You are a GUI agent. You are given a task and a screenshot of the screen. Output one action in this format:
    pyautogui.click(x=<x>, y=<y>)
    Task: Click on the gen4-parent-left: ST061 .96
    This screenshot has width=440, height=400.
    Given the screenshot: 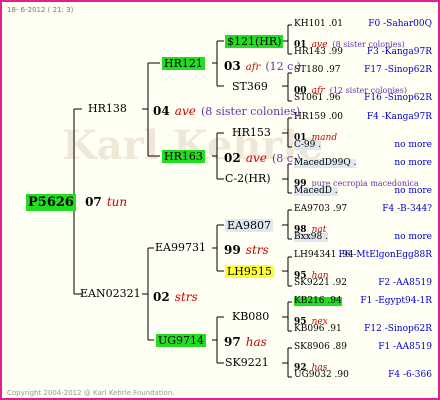 What is the action you would take?
    pyautogui.click(x=317, y=98)
    